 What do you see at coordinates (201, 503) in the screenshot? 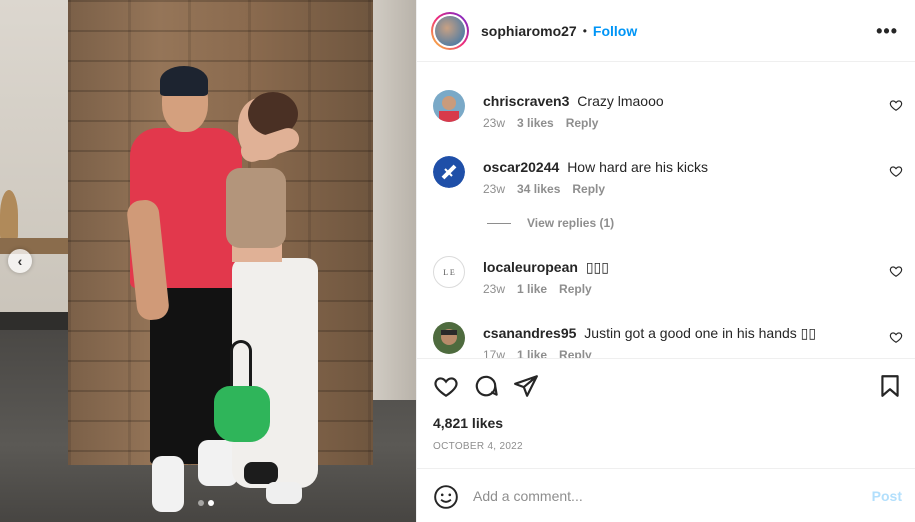
I see `carousel-dot` at bounding box center [201, 503].